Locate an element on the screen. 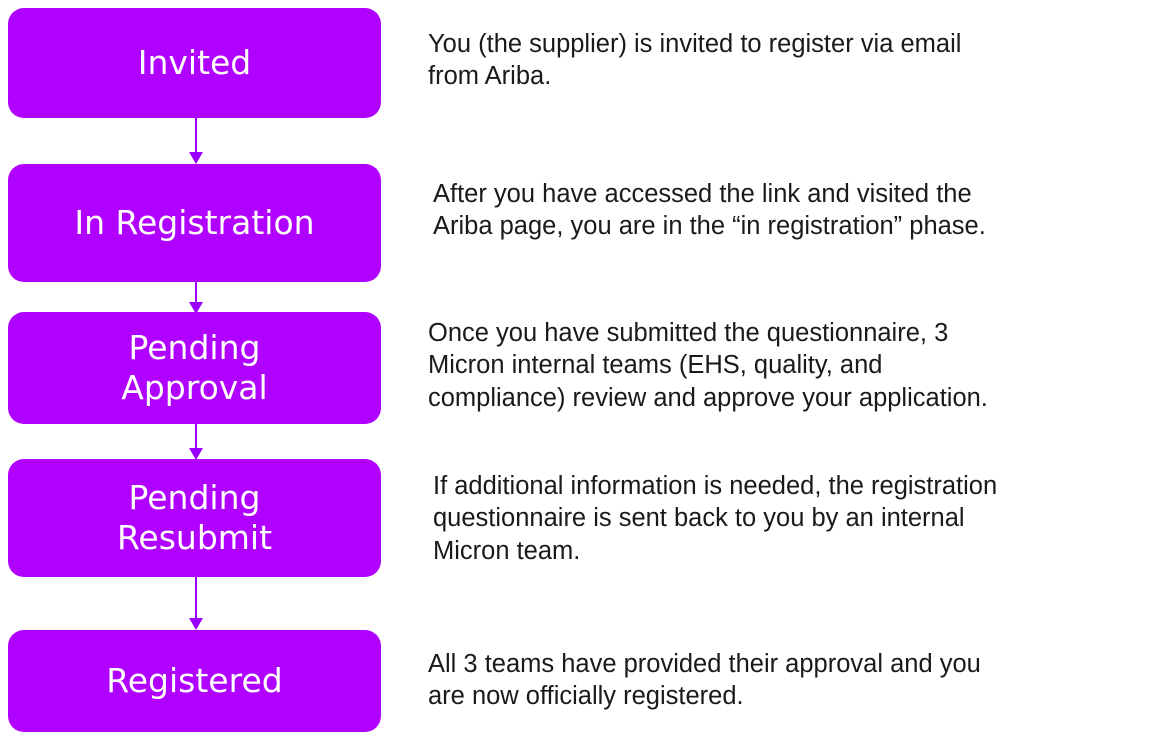 The width and height of the screenshot is (1155, 738). stage-label: Pending Approval is located at coordinates (194, 367).